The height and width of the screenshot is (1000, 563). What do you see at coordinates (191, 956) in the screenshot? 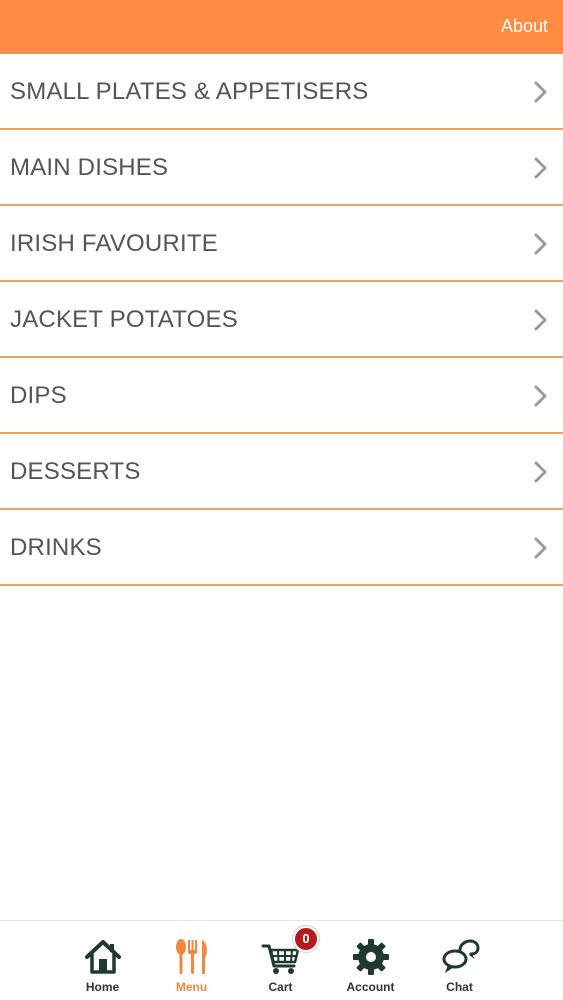
I see `fork-knife-icon` at bounding box center [191, 956].